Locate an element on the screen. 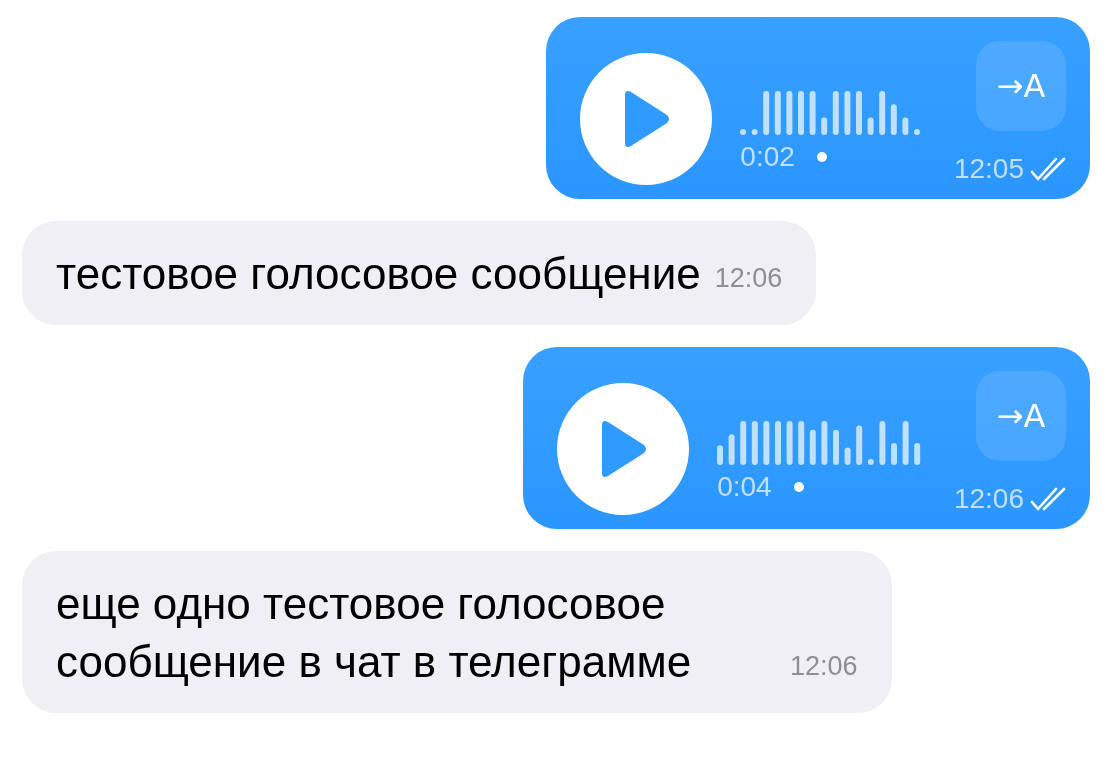  voice-duration: 0:04 is located at coordinates (744, 487).